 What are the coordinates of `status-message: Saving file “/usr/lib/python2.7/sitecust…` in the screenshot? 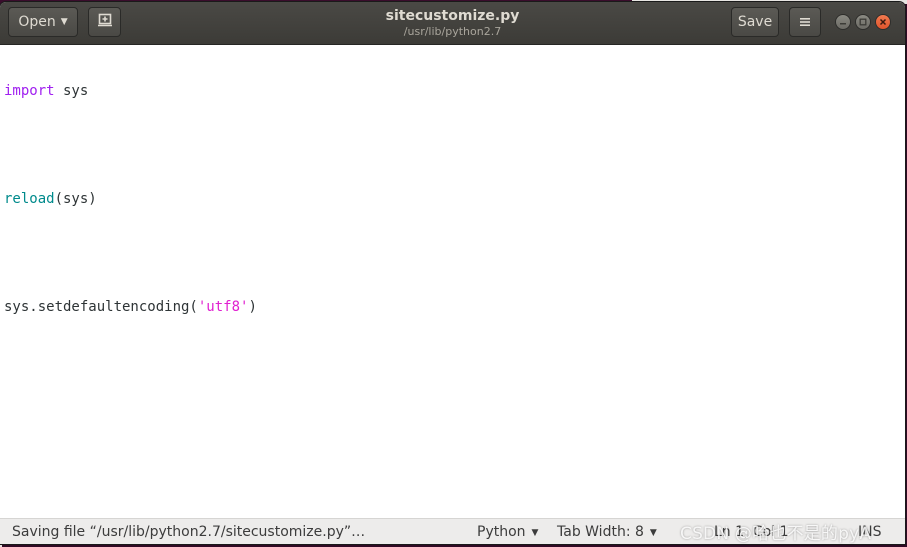 It's located at (189, 532).